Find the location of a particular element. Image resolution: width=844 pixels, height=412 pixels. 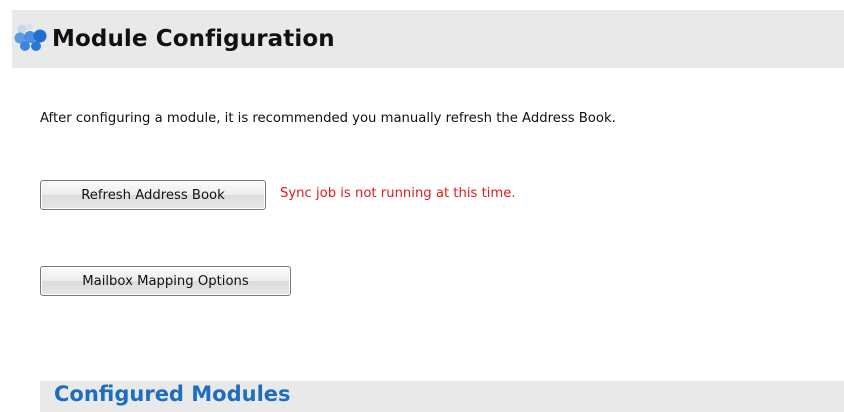

configured-modules-title: Configured Modules is located at coordinates (172, 394).